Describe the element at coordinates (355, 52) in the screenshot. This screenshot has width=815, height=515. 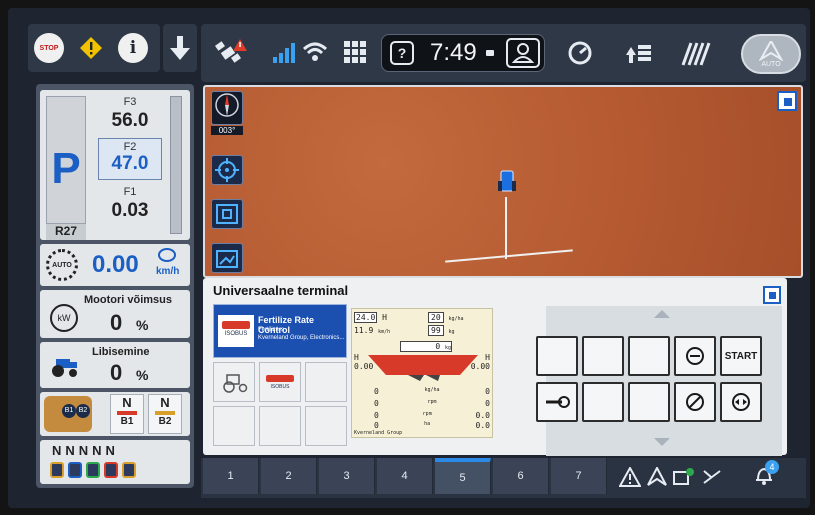
I see `apps-grid-icon` at that location.